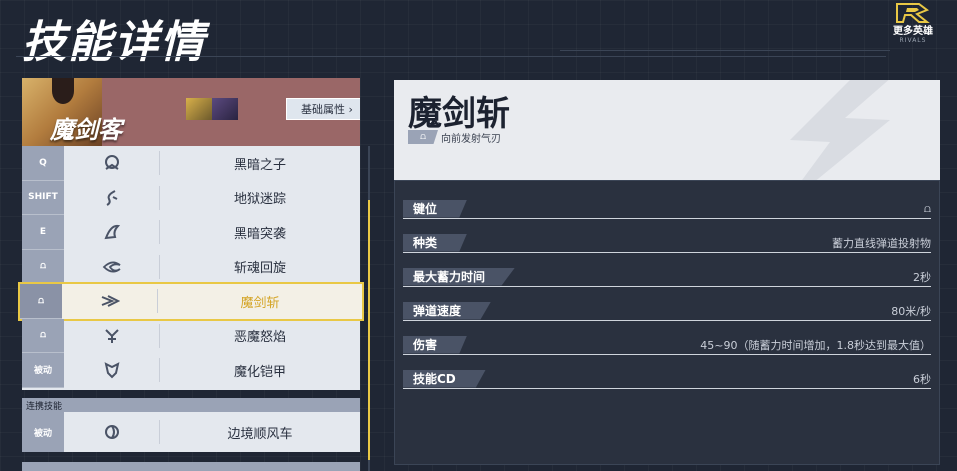  What do you see at coordinates (369, 330) in the screenshot?
I see `scrollbar-thumb` at bounding box center [369, 330].